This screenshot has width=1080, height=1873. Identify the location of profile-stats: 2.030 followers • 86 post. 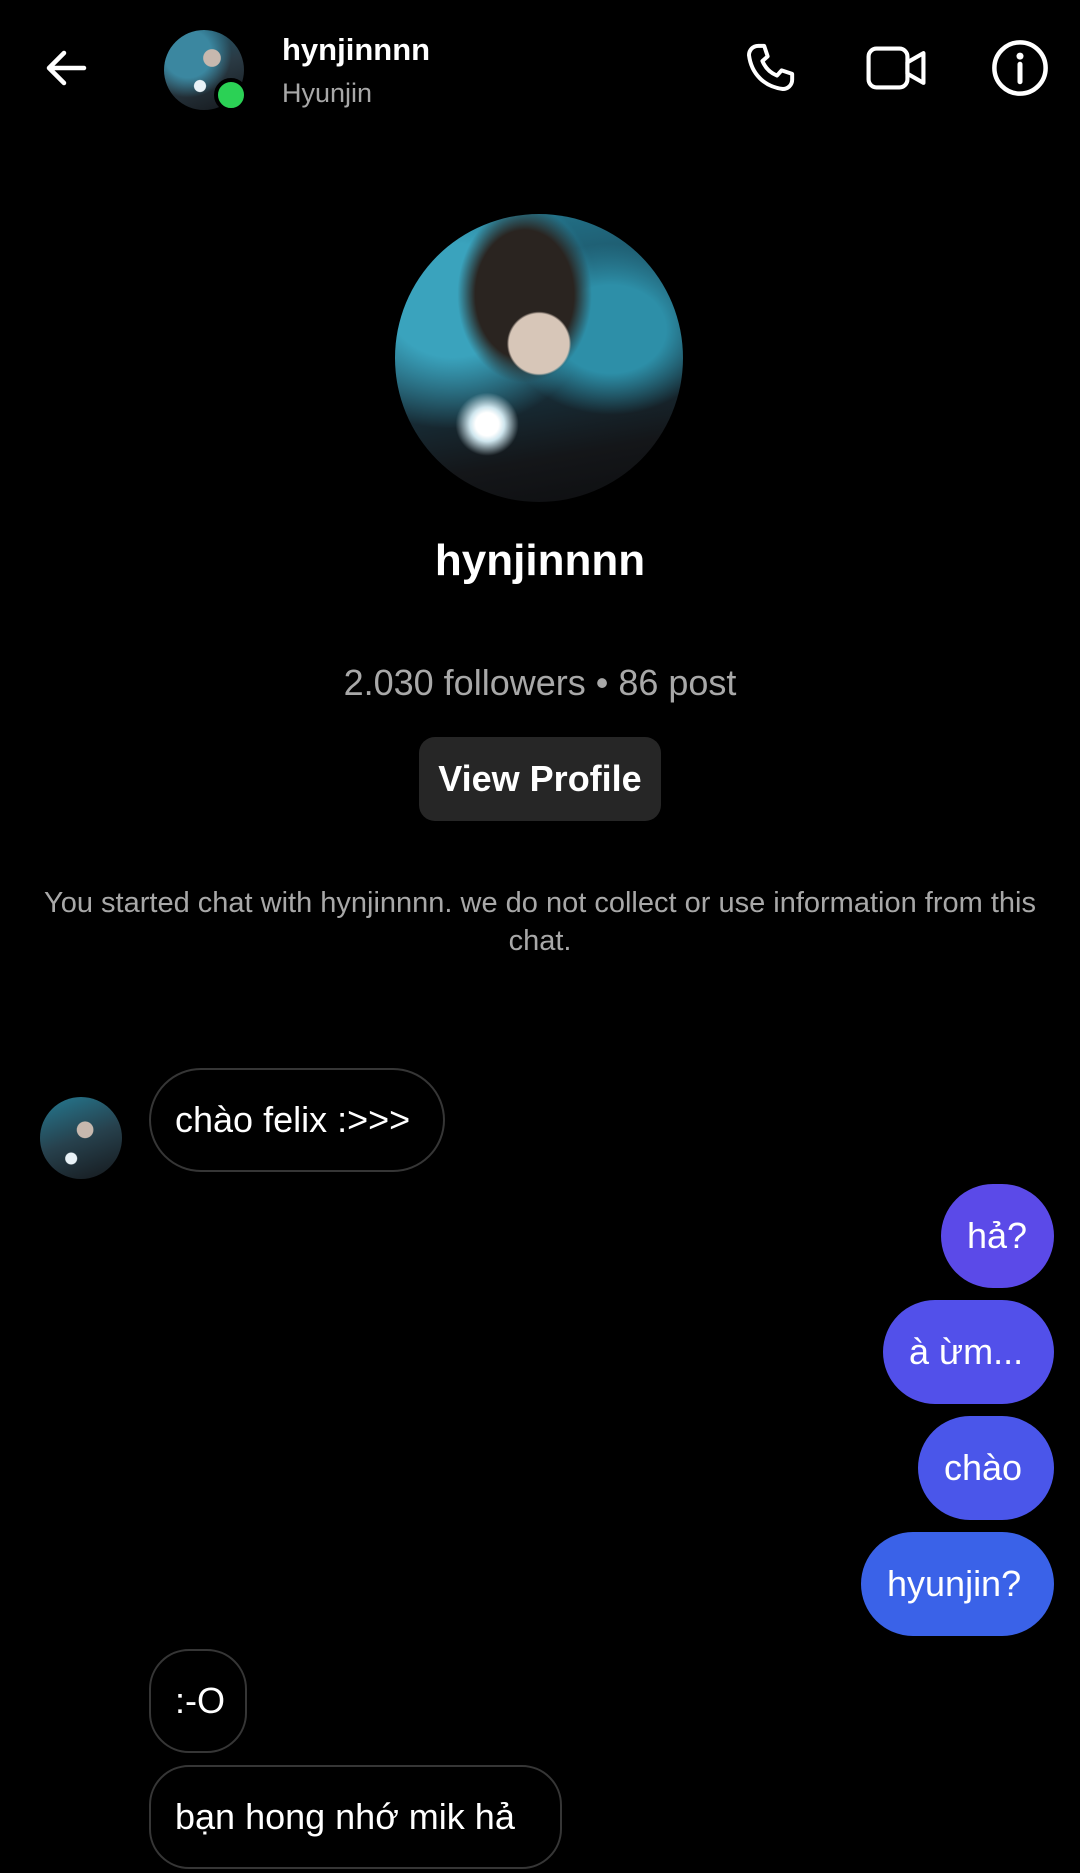
(540, 682).